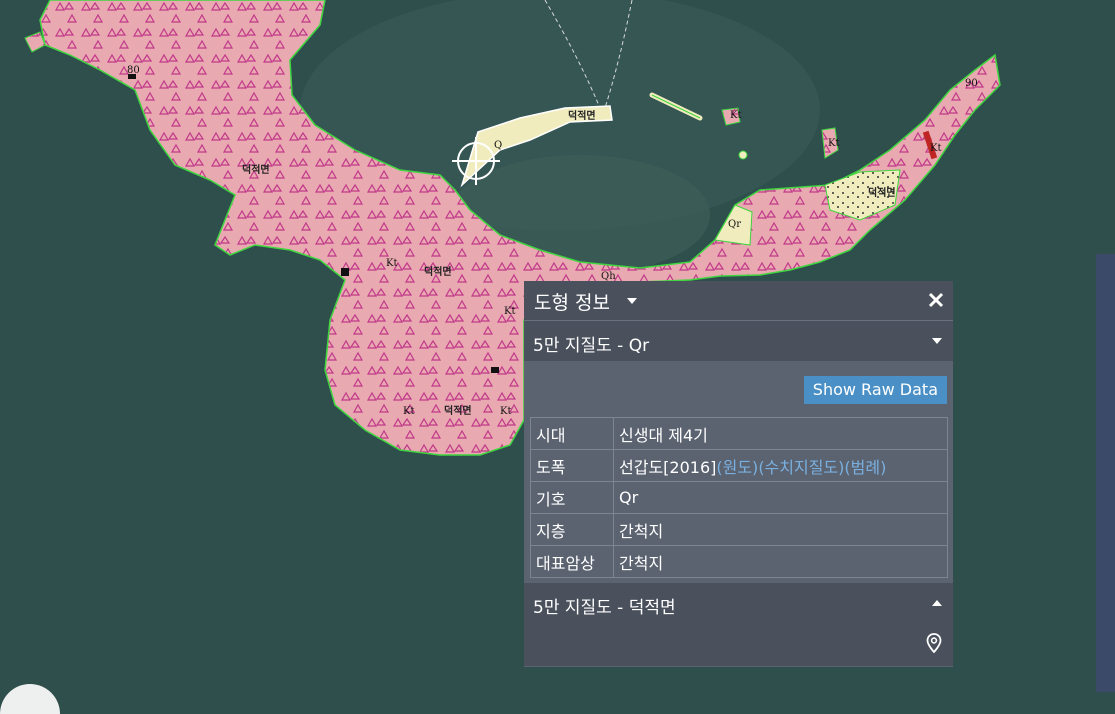 This screenshot has height=714, width=1115. Describe the element at coordinates (572, 497) in the screenshot. I see `attr-key: 기호` at that location.